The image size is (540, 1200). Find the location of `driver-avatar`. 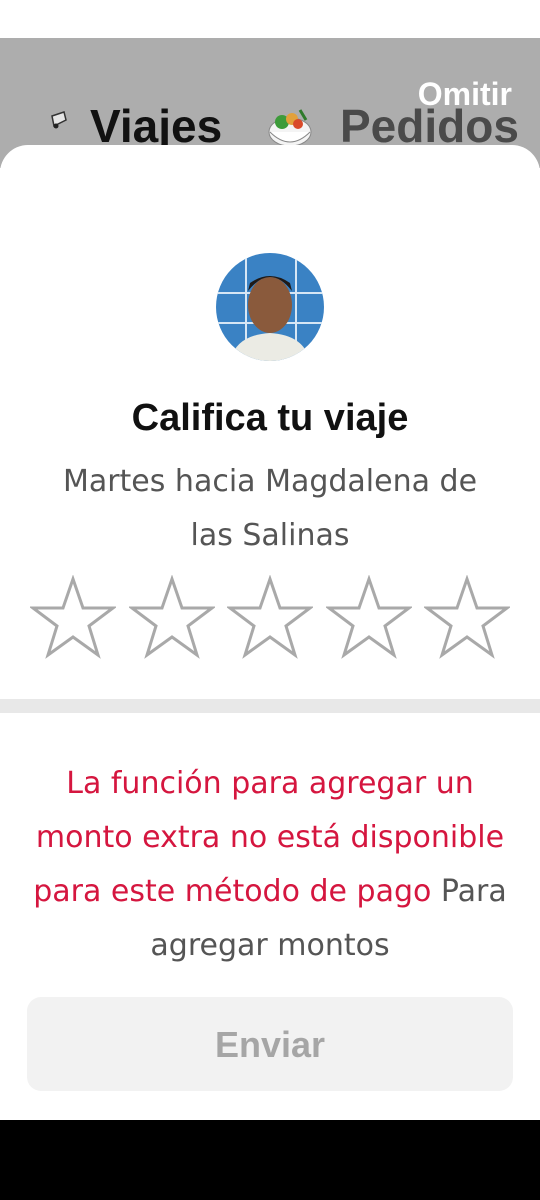

driver-avatar is located at coordinates (270, 307).